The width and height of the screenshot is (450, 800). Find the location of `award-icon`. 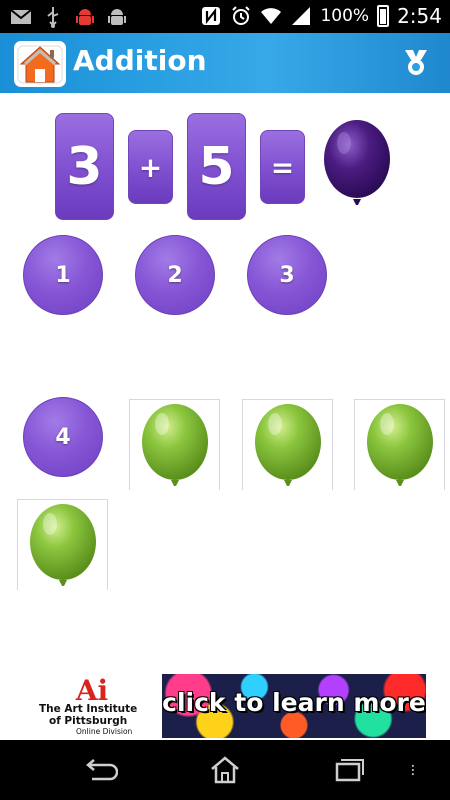

award-icon is located at coordinates (416, 62).